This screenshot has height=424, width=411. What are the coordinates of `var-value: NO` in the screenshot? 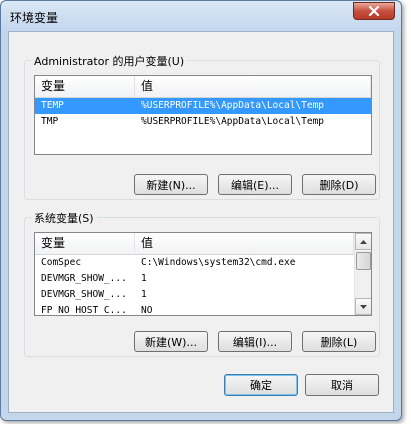 It's located at (147, 310).